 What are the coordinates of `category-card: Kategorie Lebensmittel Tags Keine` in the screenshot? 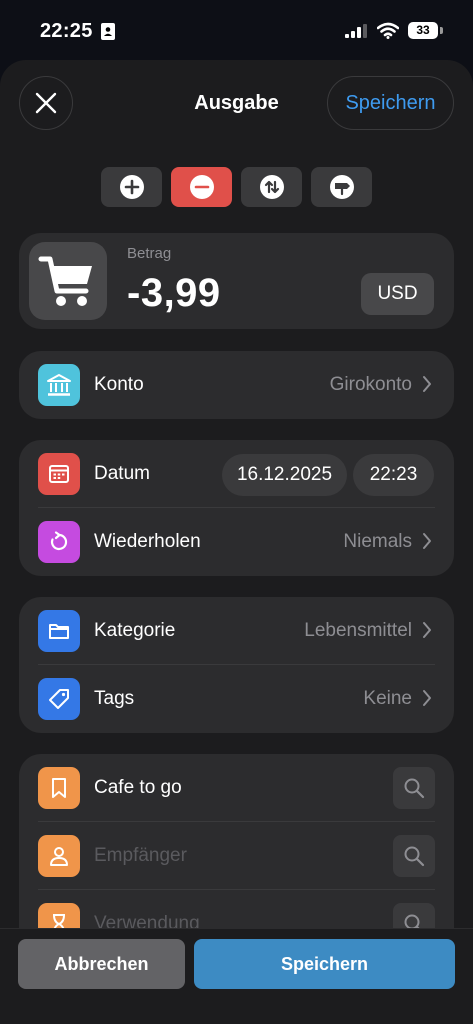 It's located at (236, 665).